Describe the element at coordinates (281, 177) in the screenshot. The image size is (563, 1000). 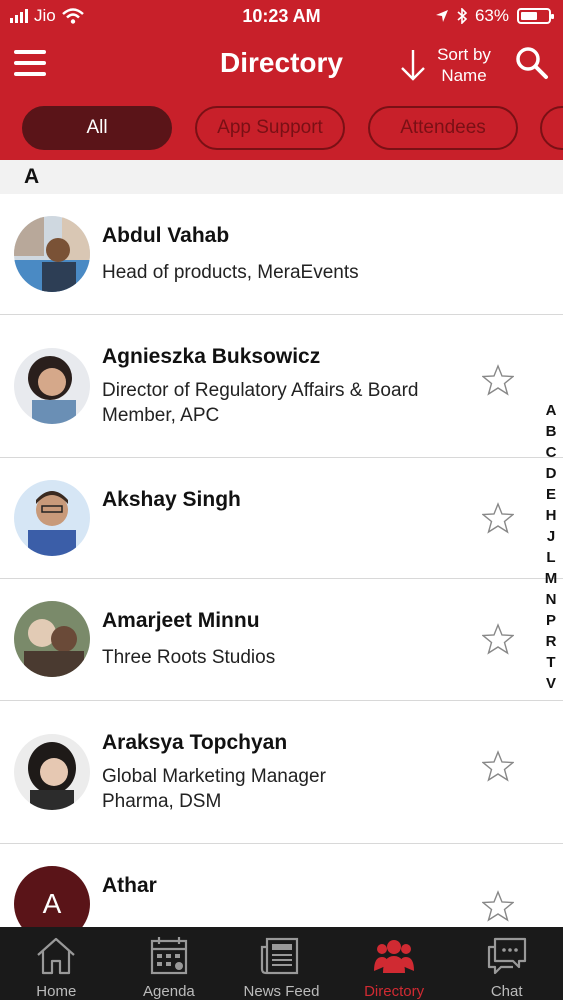
I see `section-header: A` at that location.